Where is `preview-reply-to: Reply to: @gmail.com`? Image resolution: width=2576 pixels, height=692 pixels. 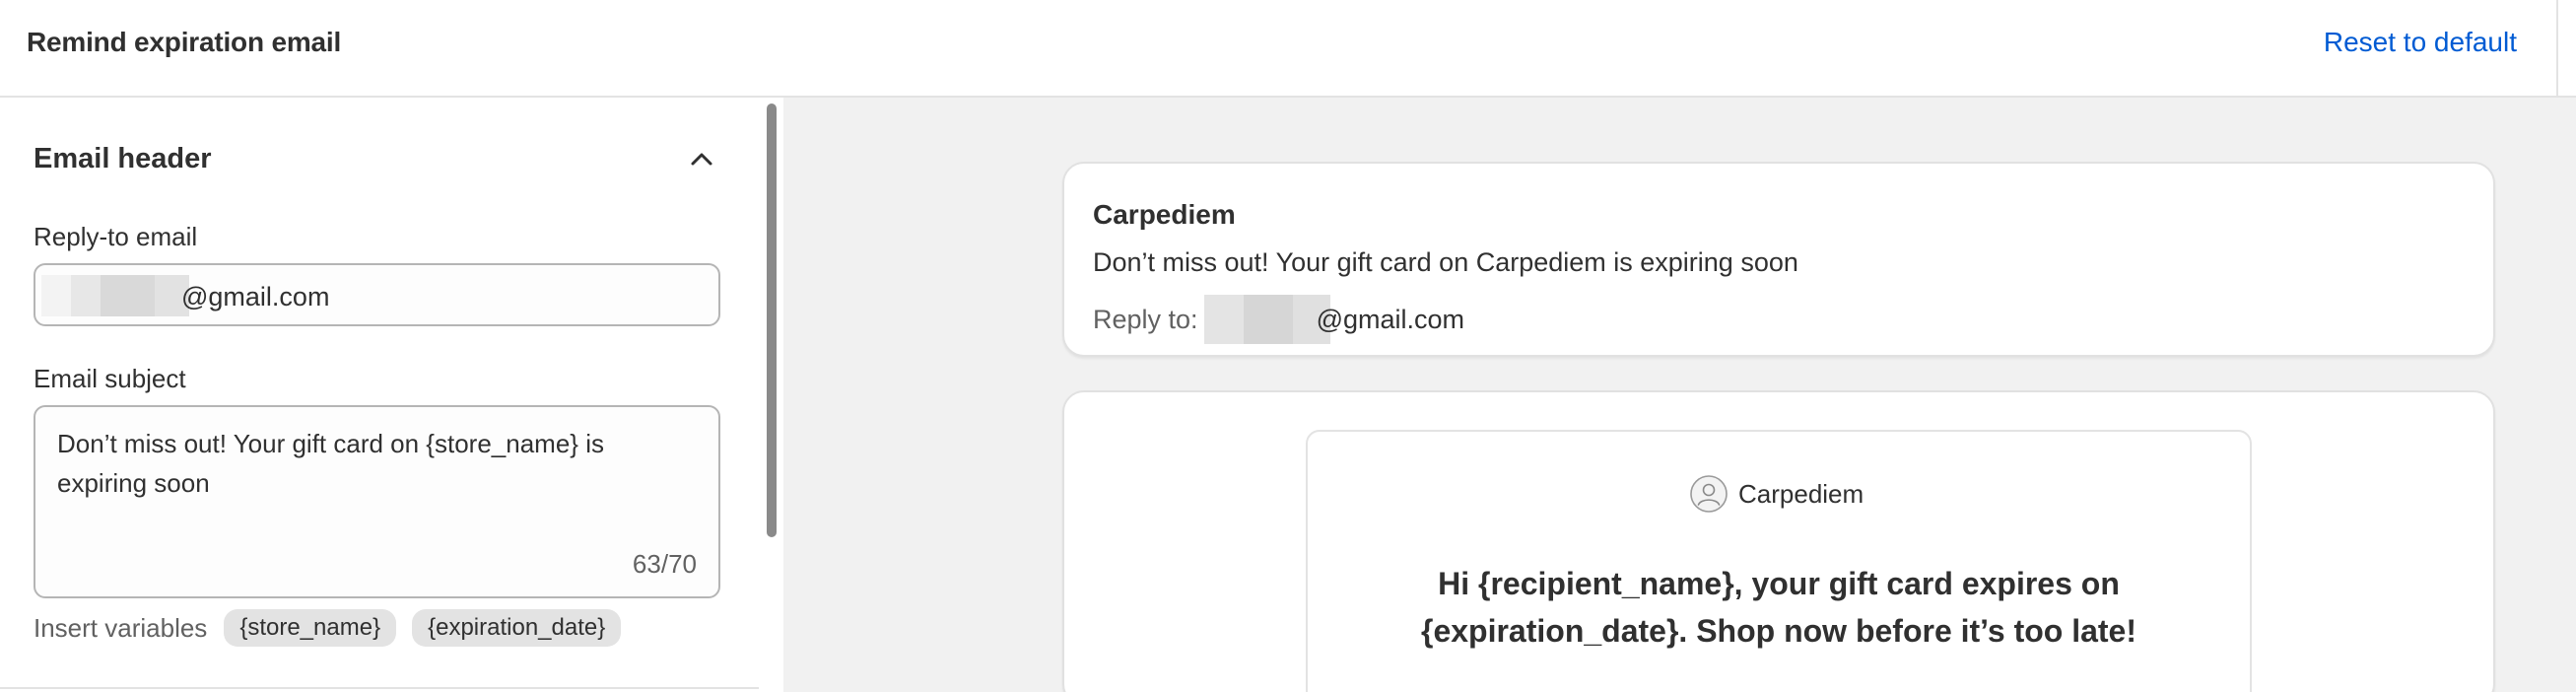 preview-reply-to: Reply to: @gmail.com is located at coordinates (1278, 319).